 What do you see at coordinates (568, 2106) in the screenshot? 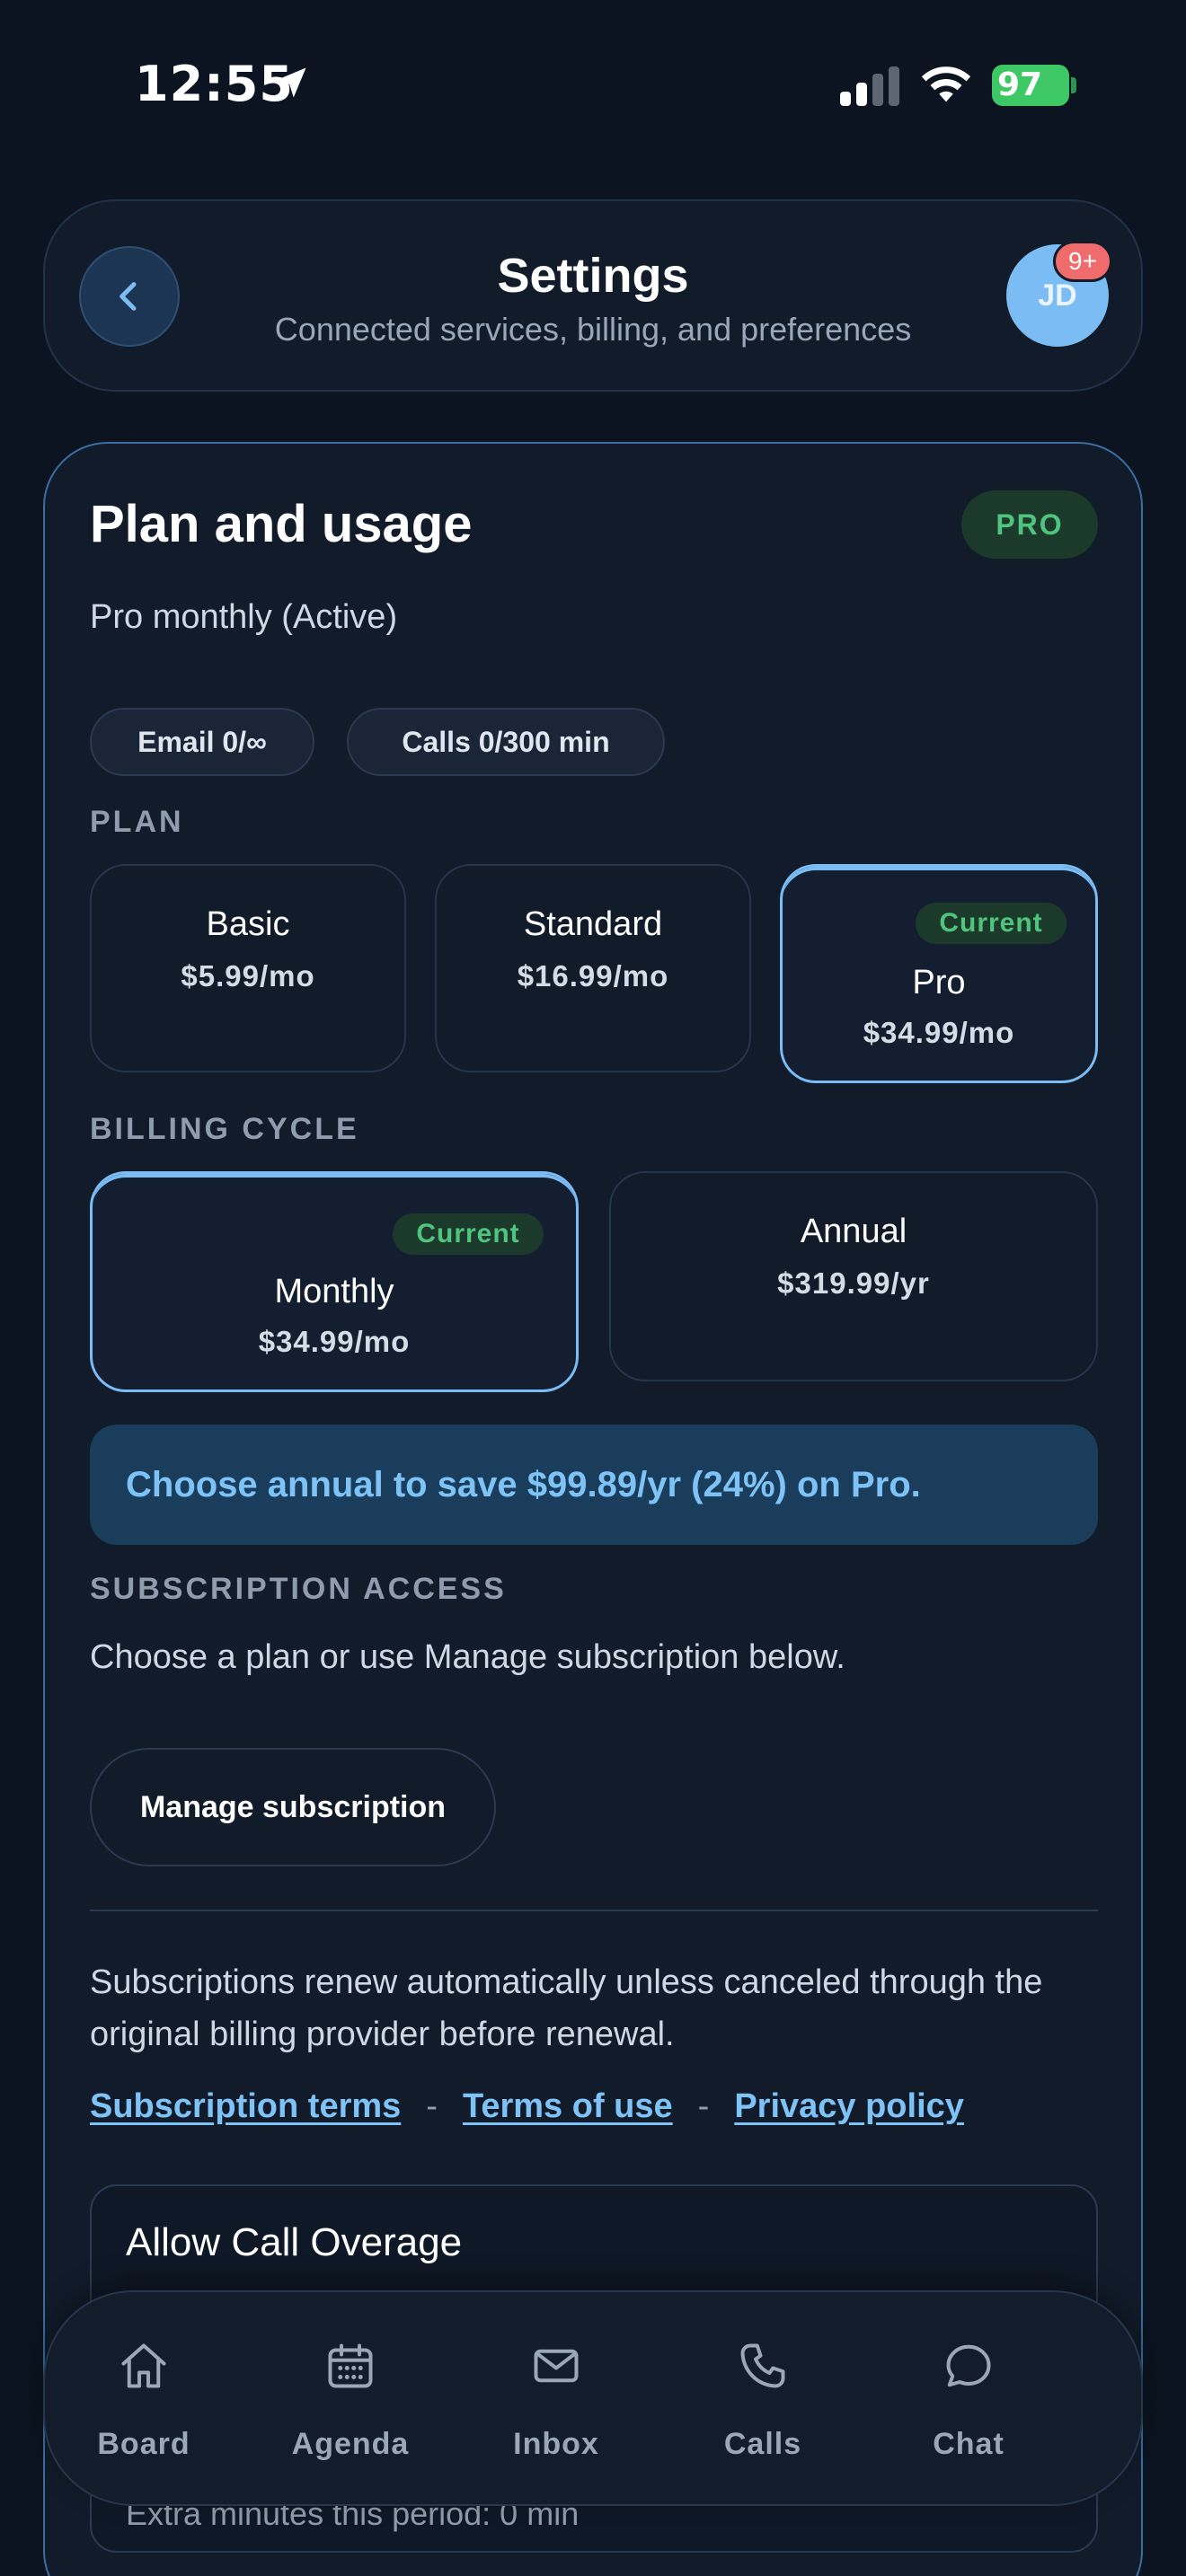
I see `terms-of-use-link: Terms of use` at bounding box center [568, 2106].